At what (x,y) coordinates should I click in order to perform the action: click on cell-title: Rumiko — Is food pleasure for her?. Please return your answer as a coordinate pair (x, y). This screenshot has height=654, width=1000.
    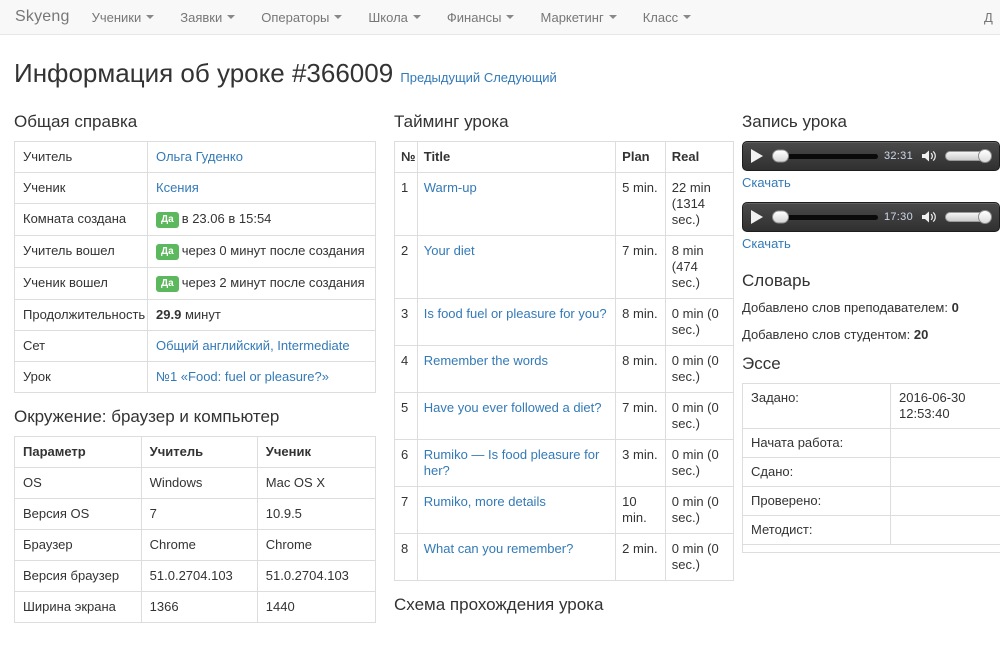
    Looking at the image, I should click on (516, 463).